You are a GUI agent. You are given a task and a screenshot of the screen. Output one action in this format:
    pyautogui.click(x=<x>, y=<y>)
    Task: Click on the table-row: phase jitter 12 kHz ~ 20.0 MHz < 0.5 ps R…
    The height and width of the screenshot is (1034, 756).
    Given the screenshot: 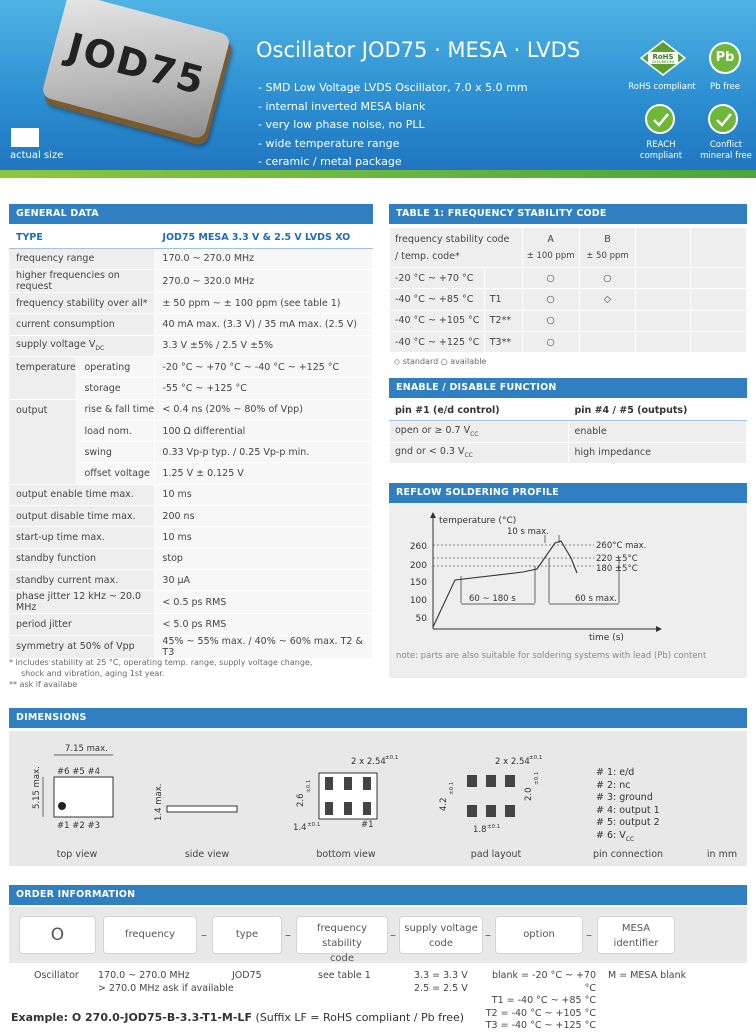 What is the action you would take?
    pyautogui.click(x=191, y=602)
    